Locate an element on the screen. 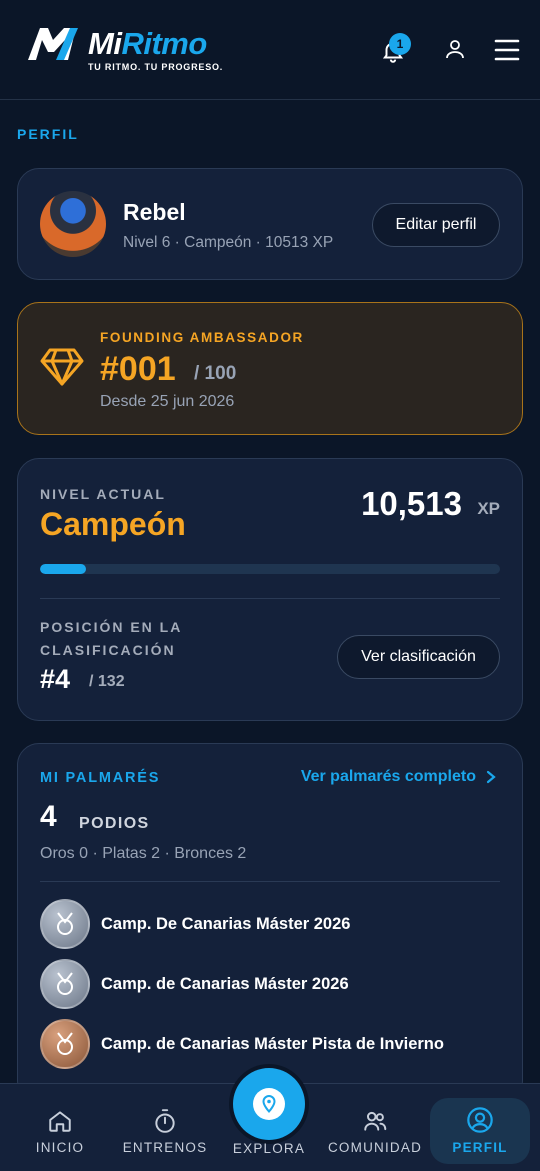 The image size is (540, 1171). rank-label: POSICIÓN EN LA CLASIFICACIÓN is located at coordinates (111, 638).